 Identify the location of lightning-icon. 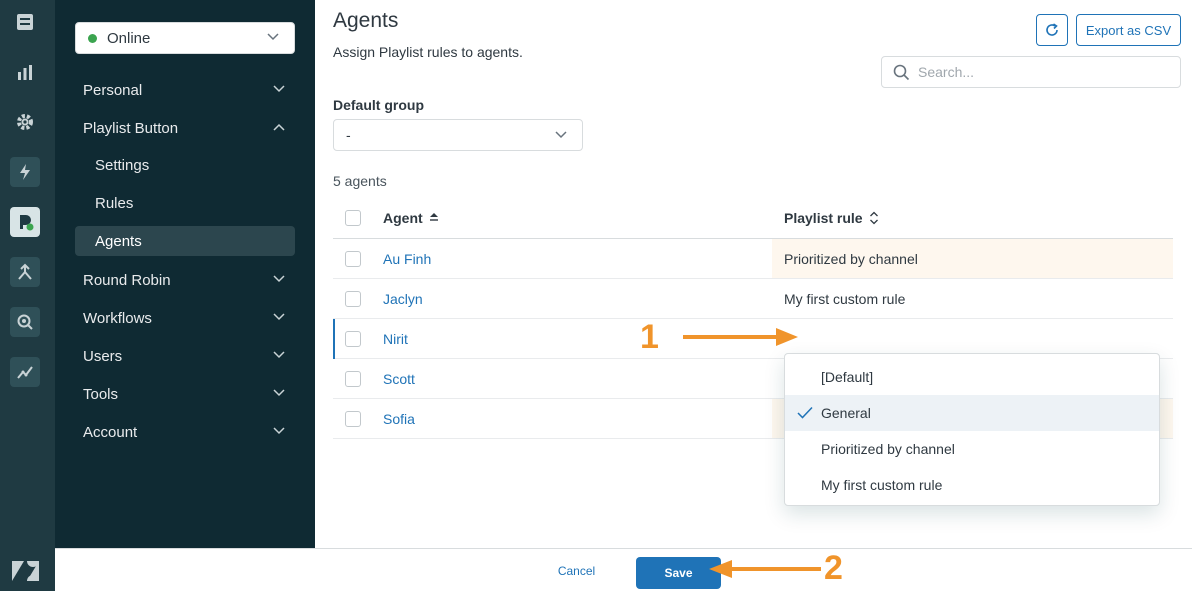
(25, 172).